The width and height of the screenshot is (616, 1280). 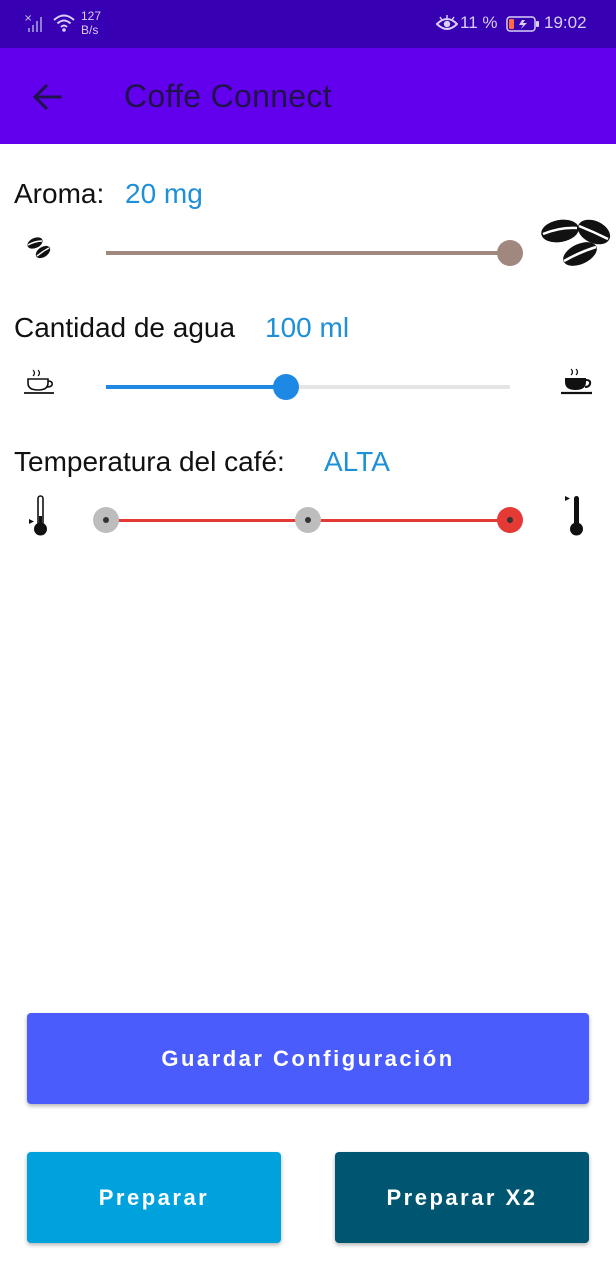 What do you see at coordinates (565, 22) in the screenshot?
I see `clock: 19:02` at bounding box center [565, 22].